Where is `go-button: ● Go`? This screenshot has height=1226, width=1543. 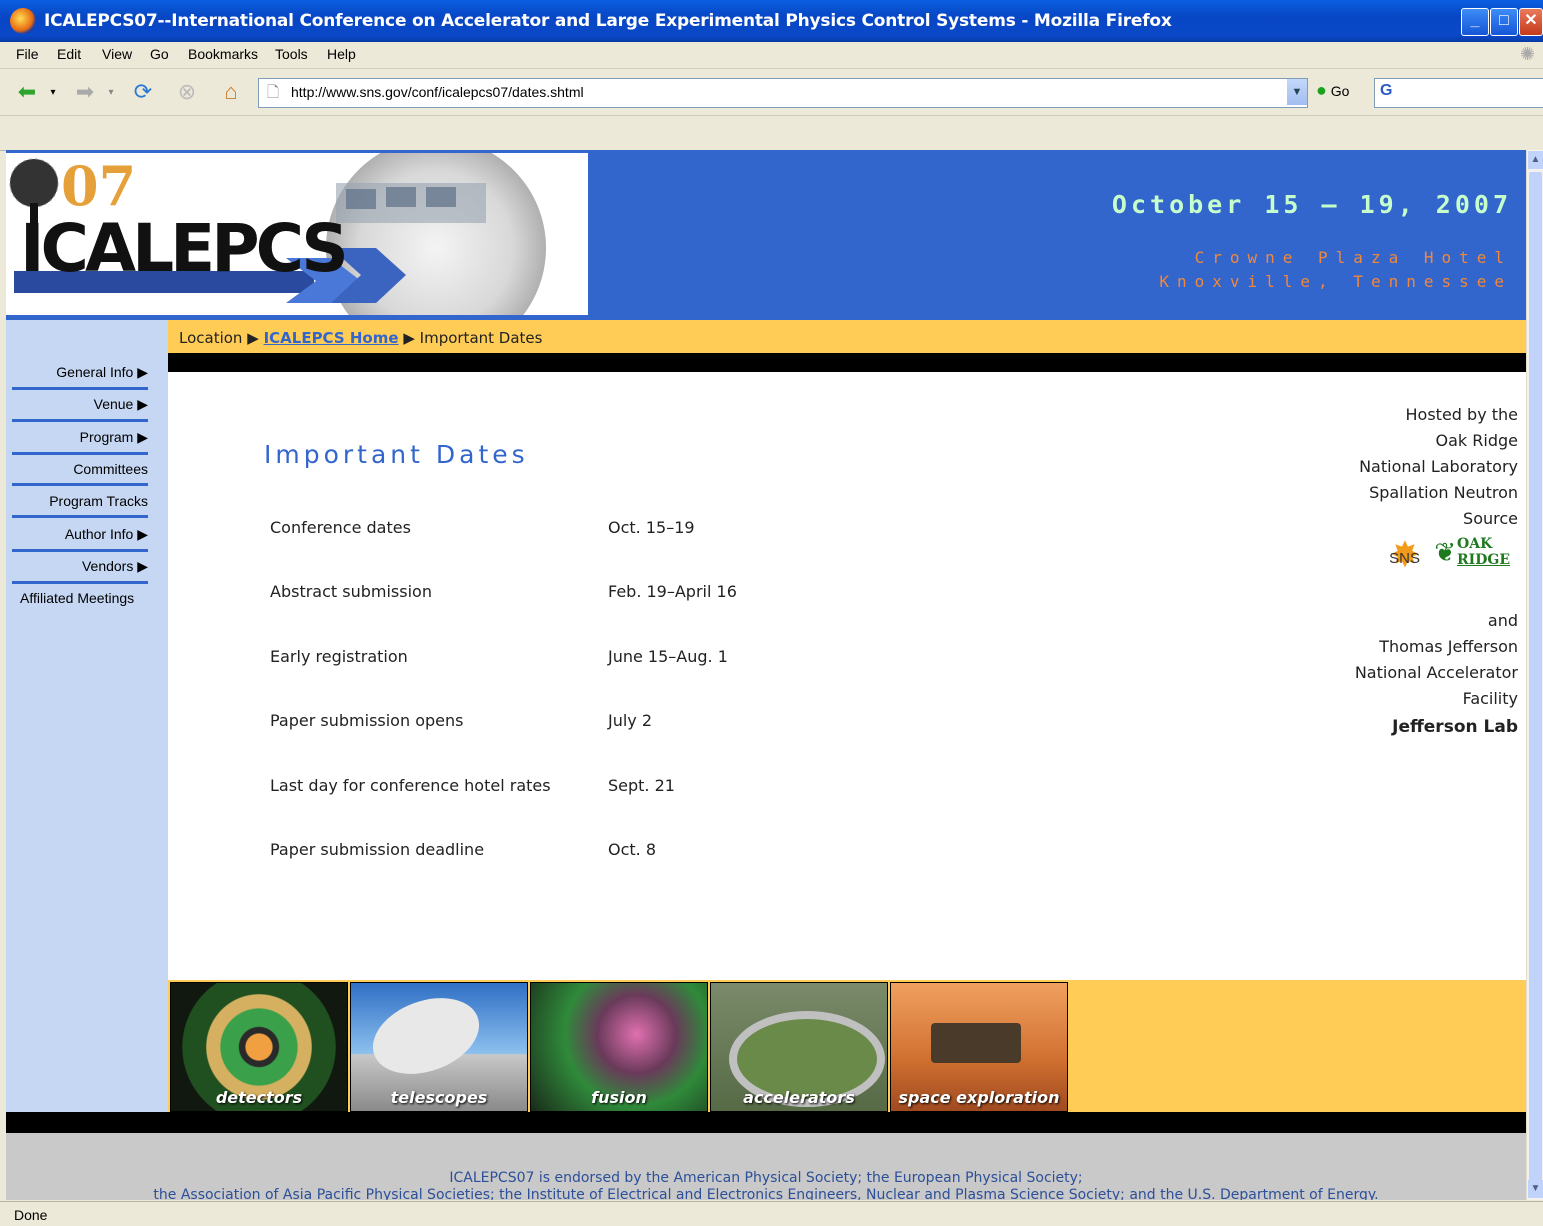
go-button: ● Go is located at coordinates (1332, 90).